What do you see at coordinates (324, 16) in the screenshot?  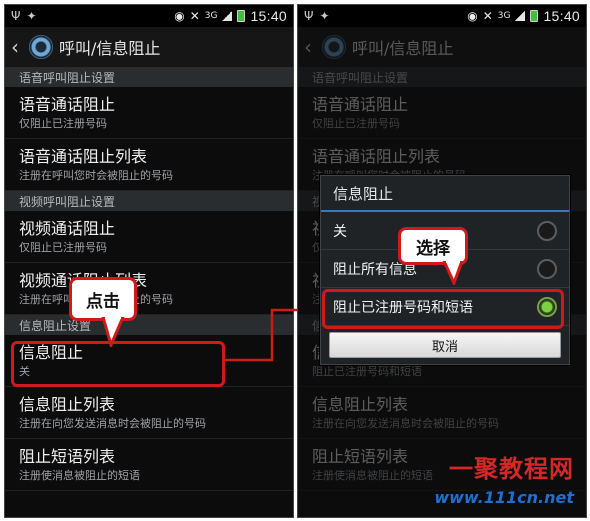 I see `app-notification-icon: ✦` at bounding box center [324, 16].